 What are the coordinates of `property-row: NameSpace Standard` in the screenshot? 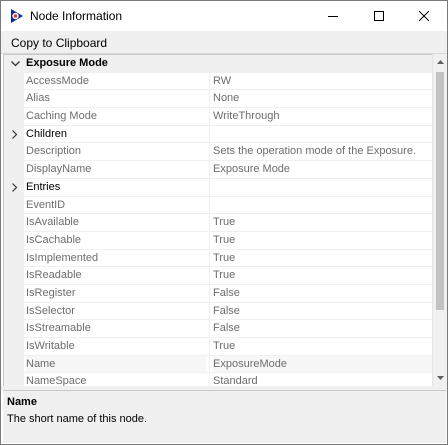 It's located at (218, 380).